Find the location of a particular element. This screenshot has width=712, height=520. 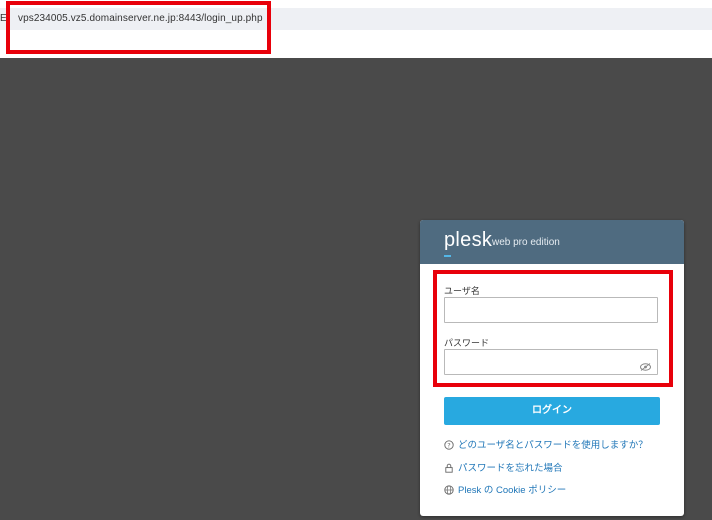

help-link-text: どのユーザ名とパスワードを使用しますか？ is located at coordinates (553, 445).